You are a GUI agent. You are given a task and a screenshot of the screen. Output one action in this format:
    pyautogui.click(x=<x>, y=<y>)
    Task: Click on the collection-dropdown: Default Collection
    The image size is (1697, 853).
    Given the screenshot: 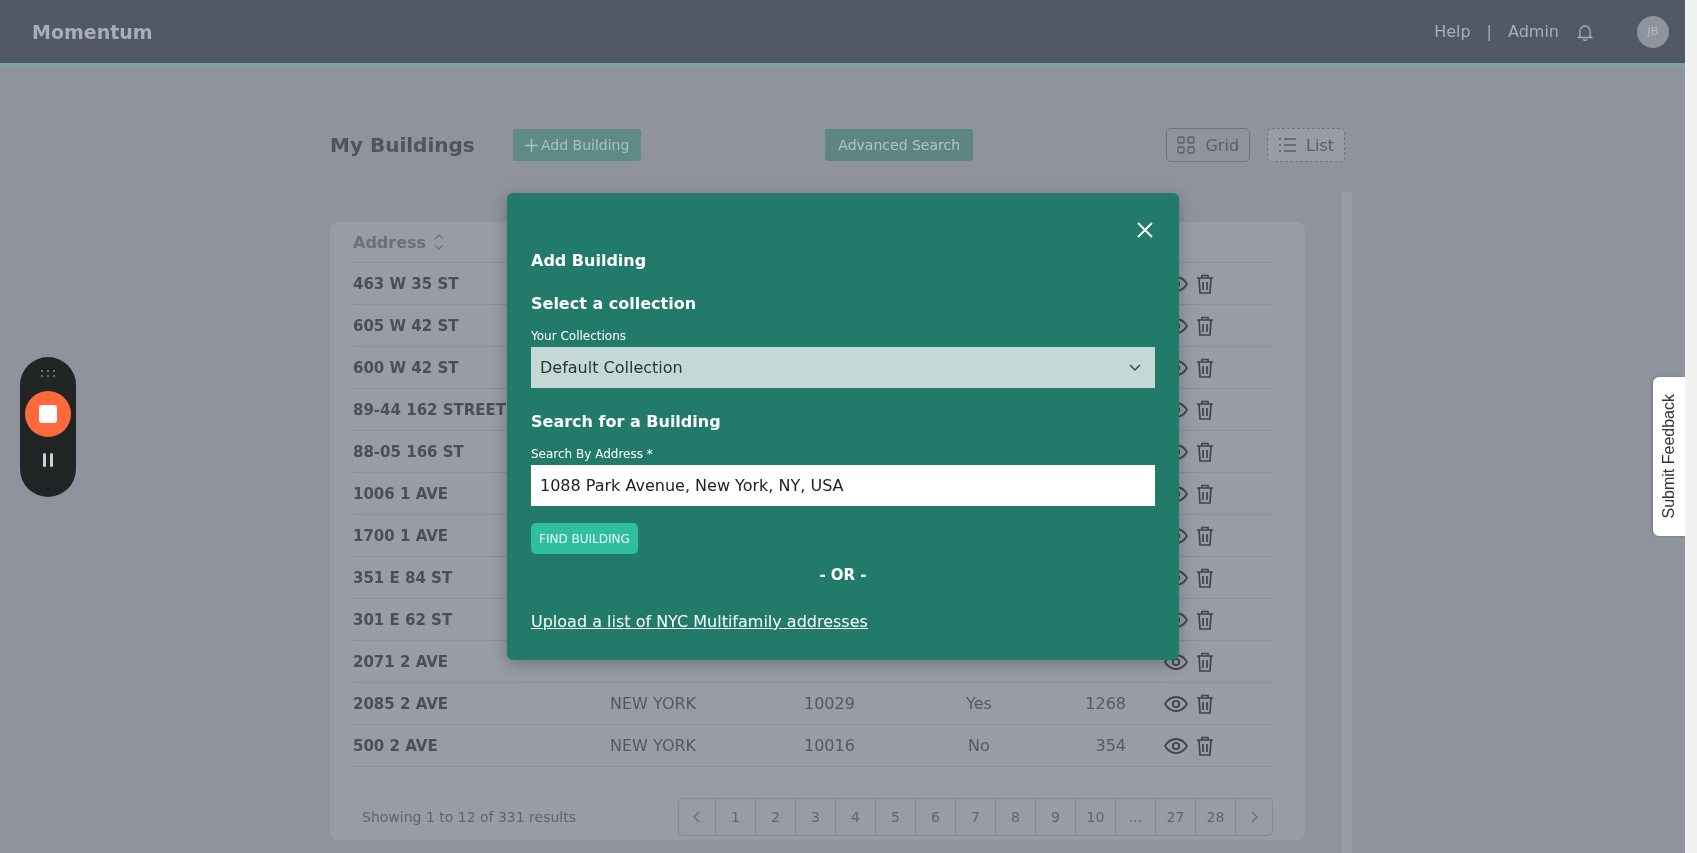 What is the action you would take?
    pyautogui.click(x=843, y=367)
    